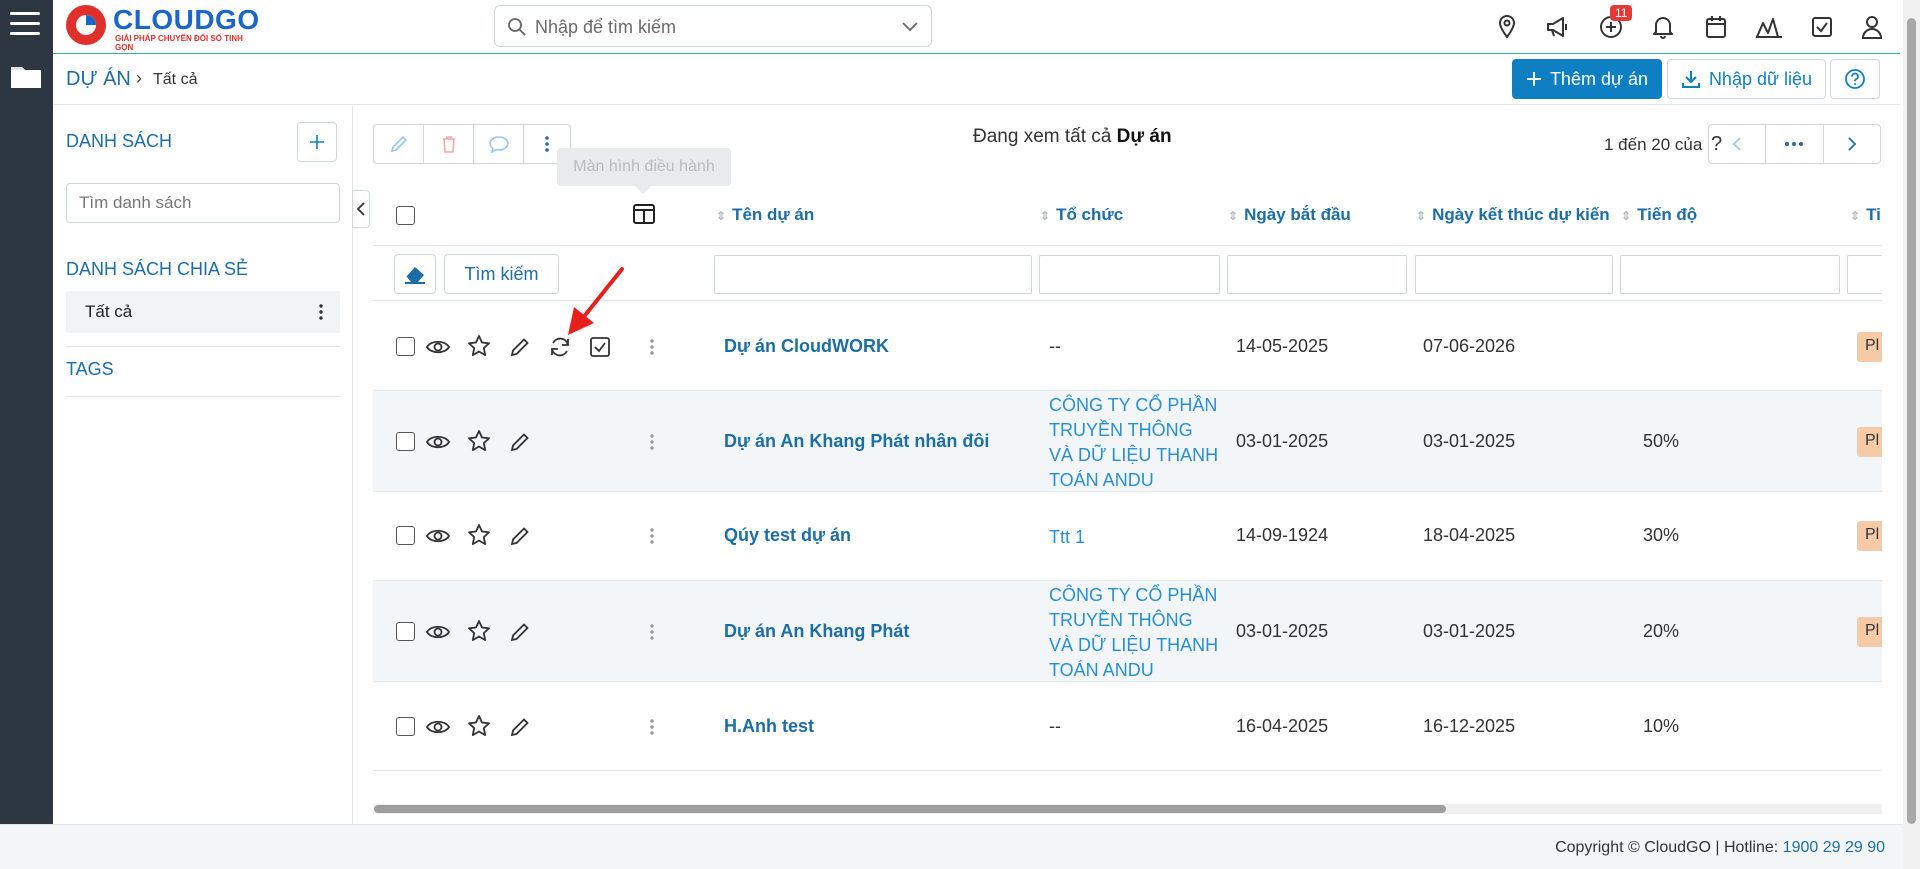 This screenshot has width=1920, height=869. Describe the element at coordinates (1289, 215) in the screenshot. I see `column-header-start: ⇕ Ngày bắt đầu` at that location.